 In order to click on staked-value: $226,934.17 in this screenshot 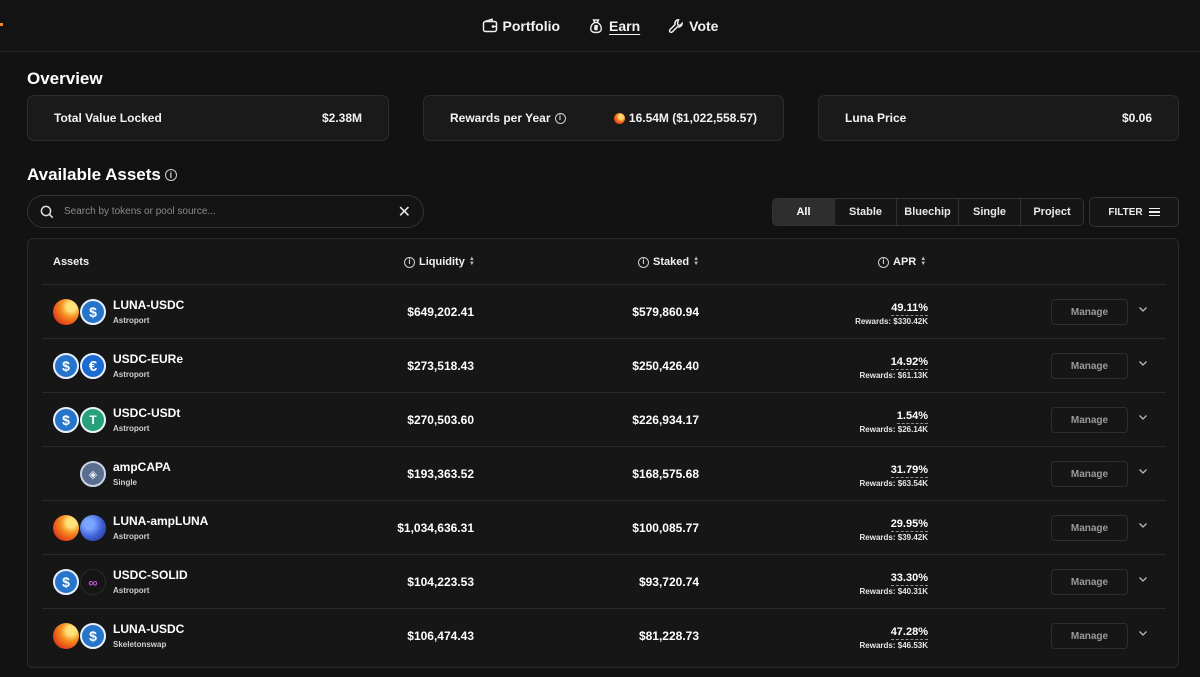, I will do `click(665, 420)`.